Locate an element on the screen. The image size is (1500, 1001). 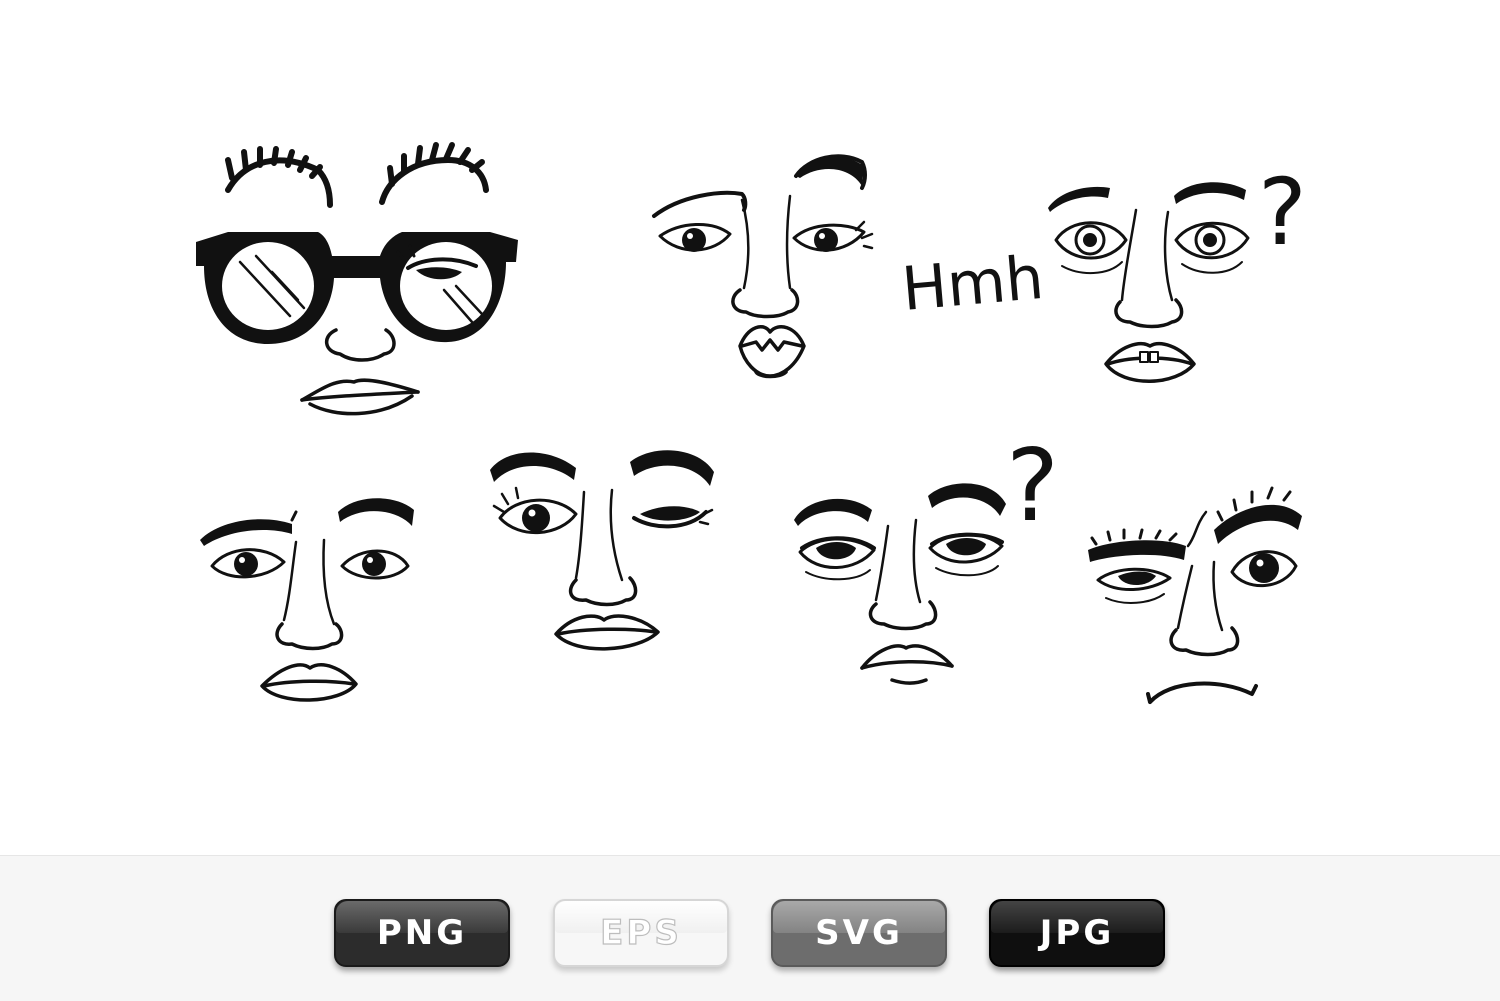
eps-format-button: EPS is located at coordinates (641, 933).